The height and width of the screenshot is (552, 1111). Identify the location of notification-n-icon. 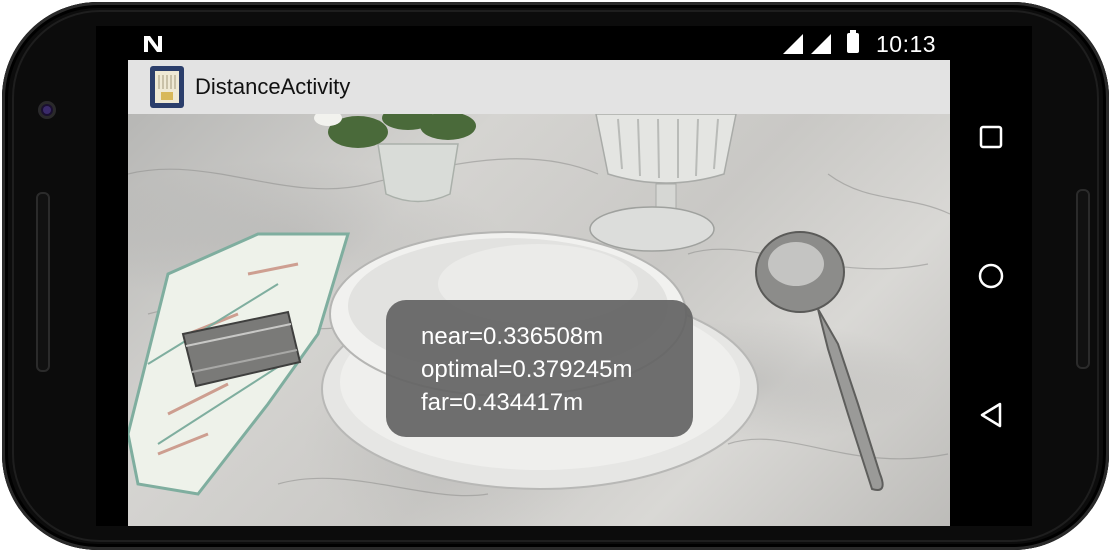
(153, 44).